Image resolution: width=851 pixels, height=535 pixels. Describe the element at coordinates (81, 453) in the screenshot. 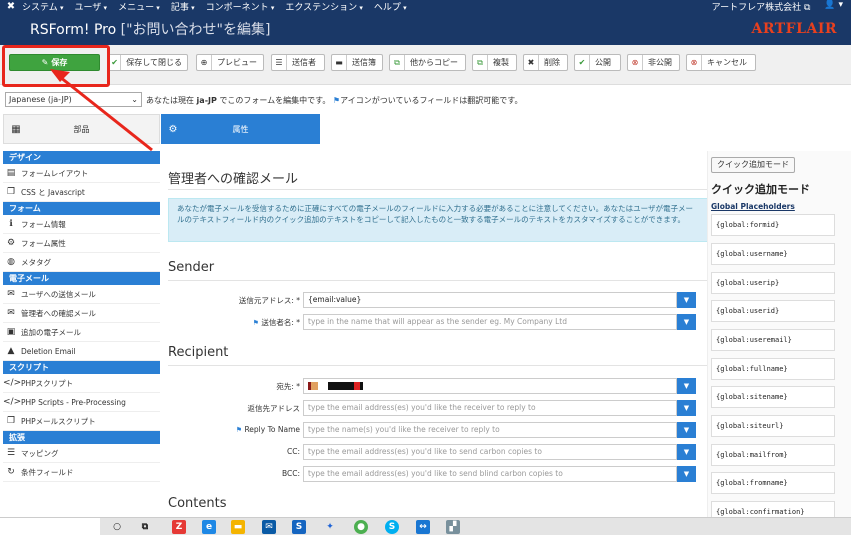

I see `sidebar-item-mapping: ☰ マッピング` at that location.